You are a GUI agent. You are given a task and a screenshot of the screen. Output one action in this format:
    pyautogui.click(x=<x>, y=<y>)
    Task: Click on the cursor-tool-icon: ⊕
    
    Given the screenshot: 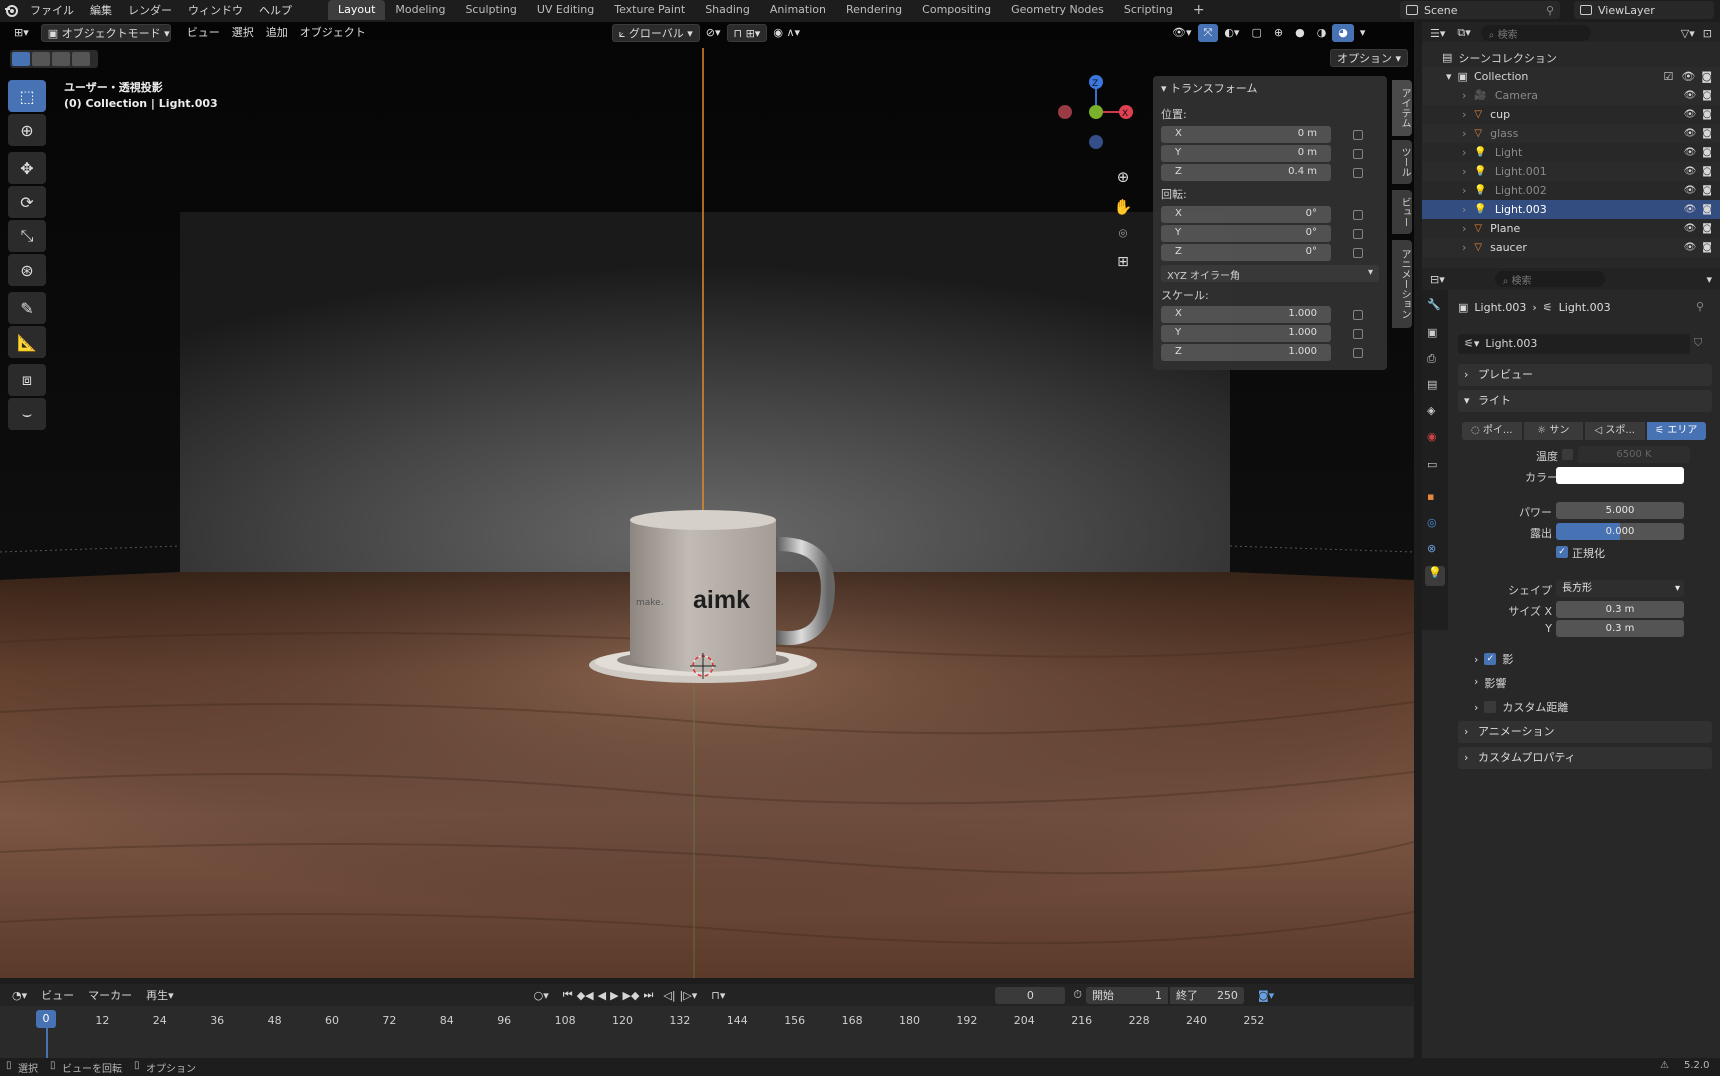 What is the action you would take?
    pyautogui.click(x=27, y=130)
    